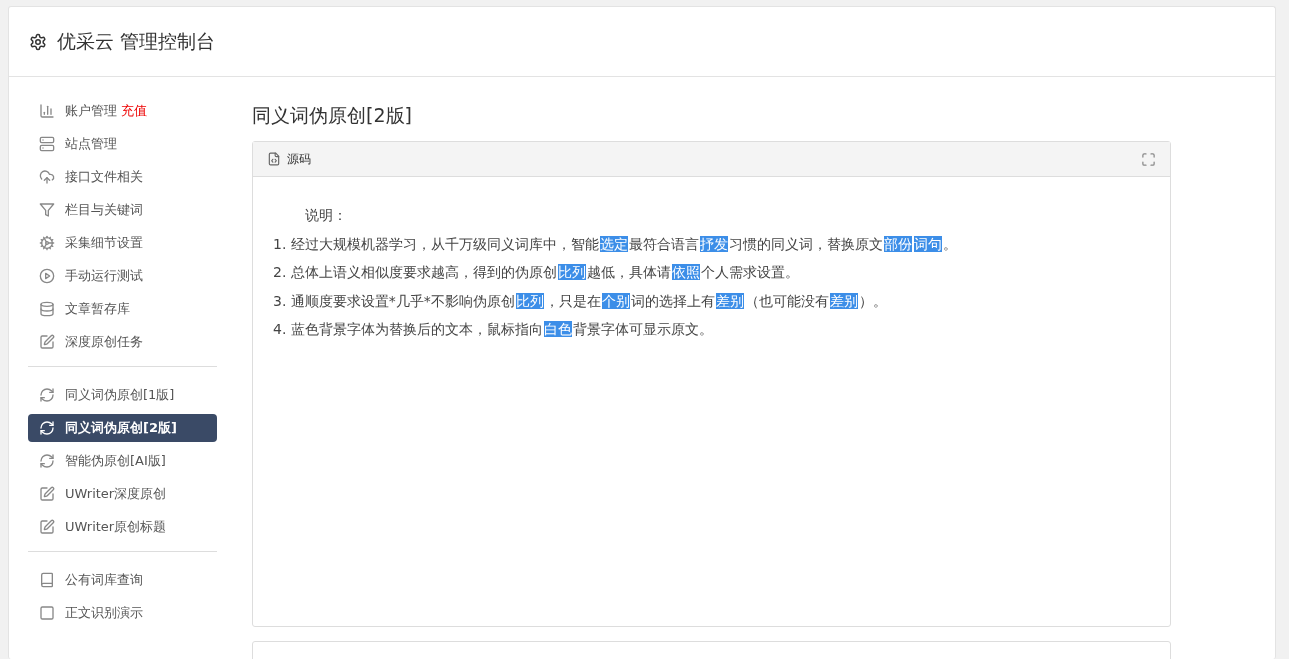  Describe the element at coordinates (104, 613) in the screenshot. I see `sidebar-item-label: 正文识别演示` at that location.